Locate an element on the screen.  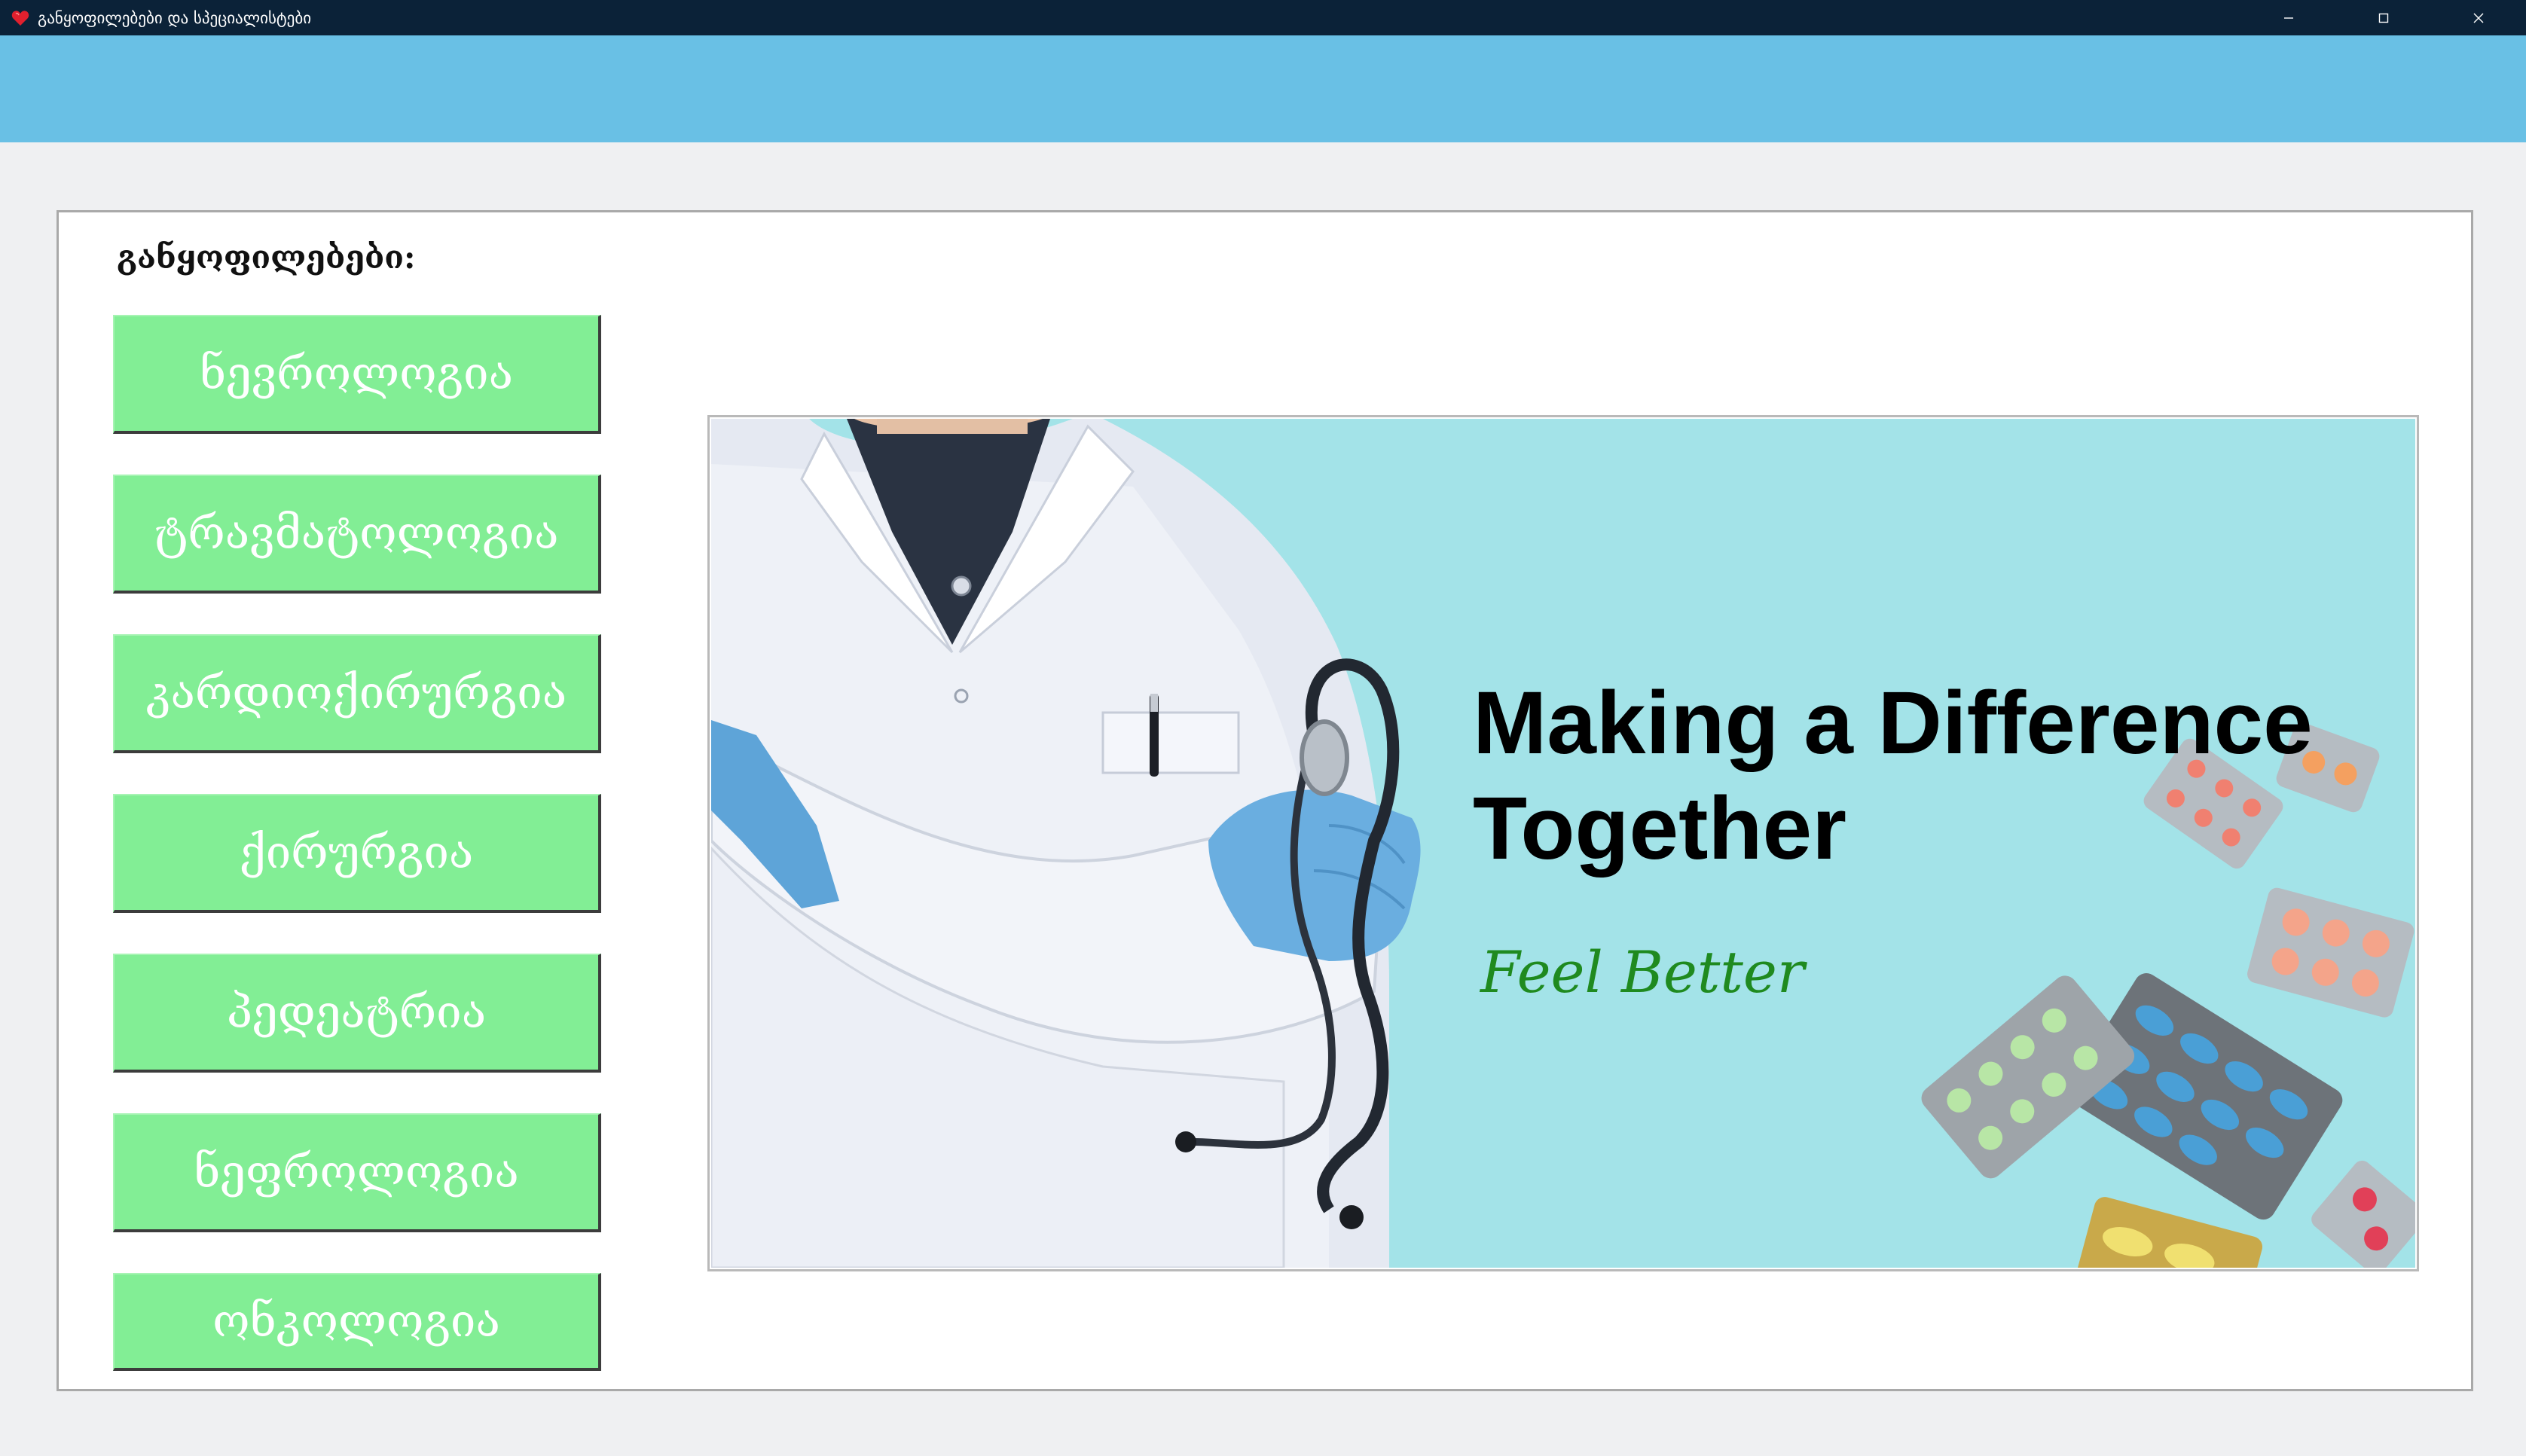
minimize-button is located at coordinates (2288, 17).